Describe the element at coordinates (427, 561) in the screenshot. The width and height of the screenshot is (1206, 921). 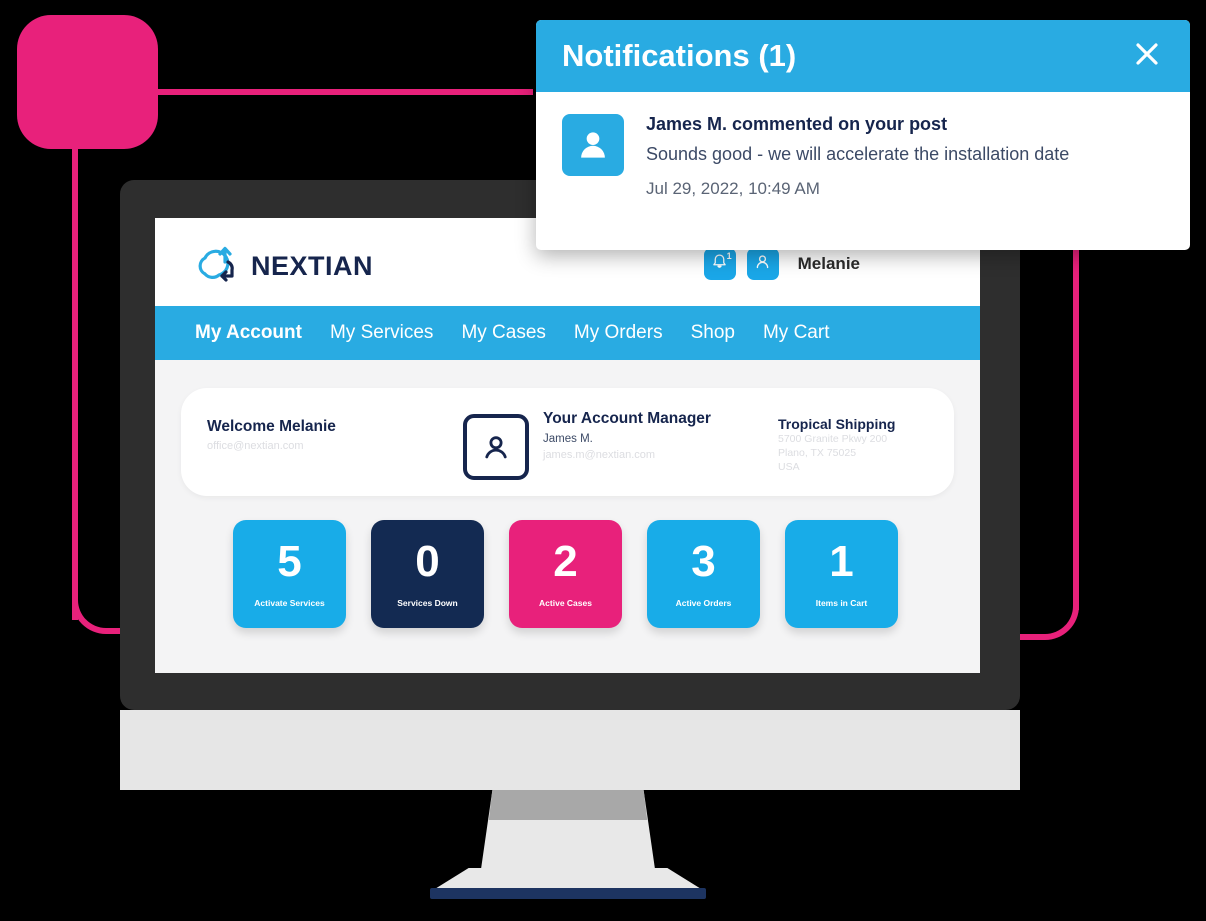
I see `stat-value: 0` at that location.